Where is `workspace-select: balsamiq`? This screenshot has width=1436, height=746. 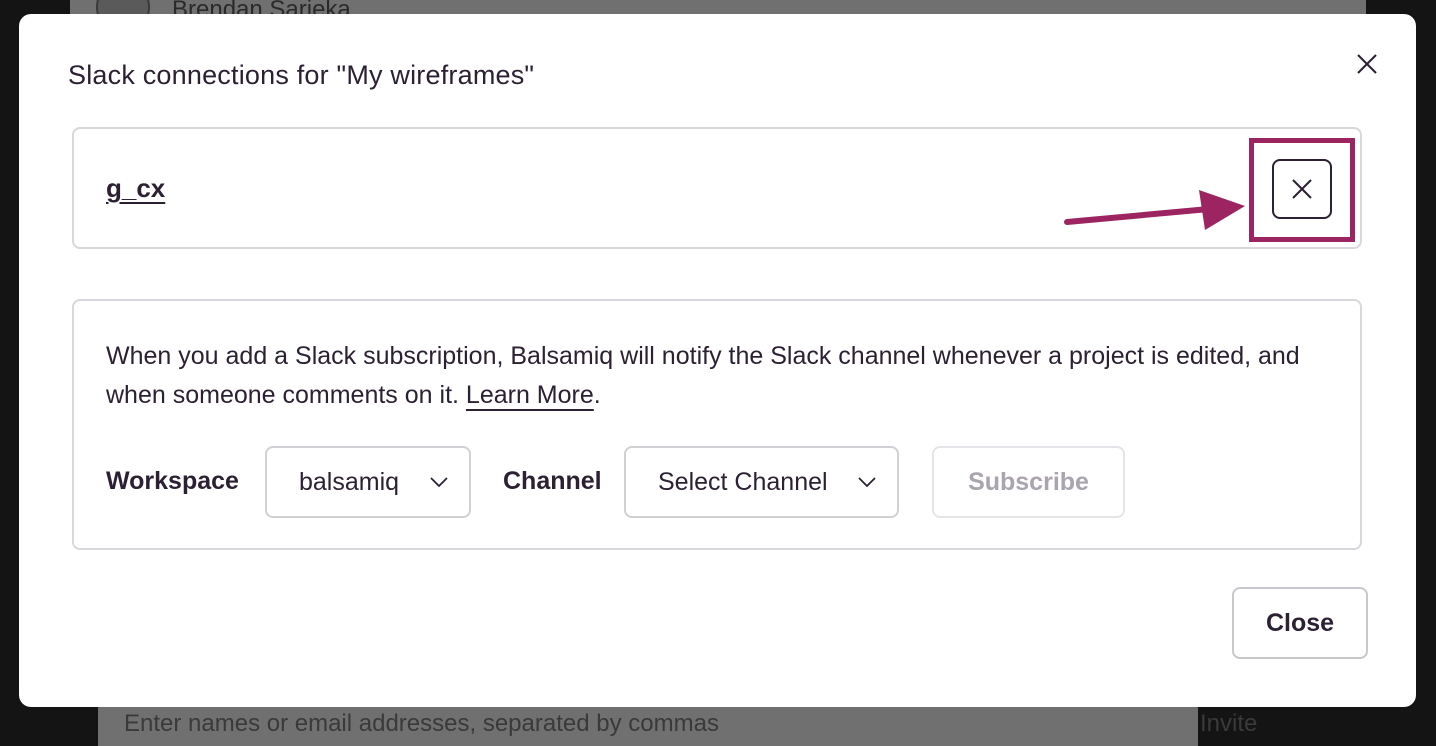
workspace-select: balsamiq is located at coordinates (368, 482).